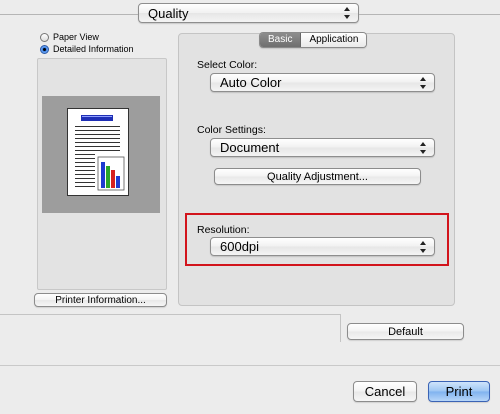  I want to click on settings-divider, so click(170, 314).